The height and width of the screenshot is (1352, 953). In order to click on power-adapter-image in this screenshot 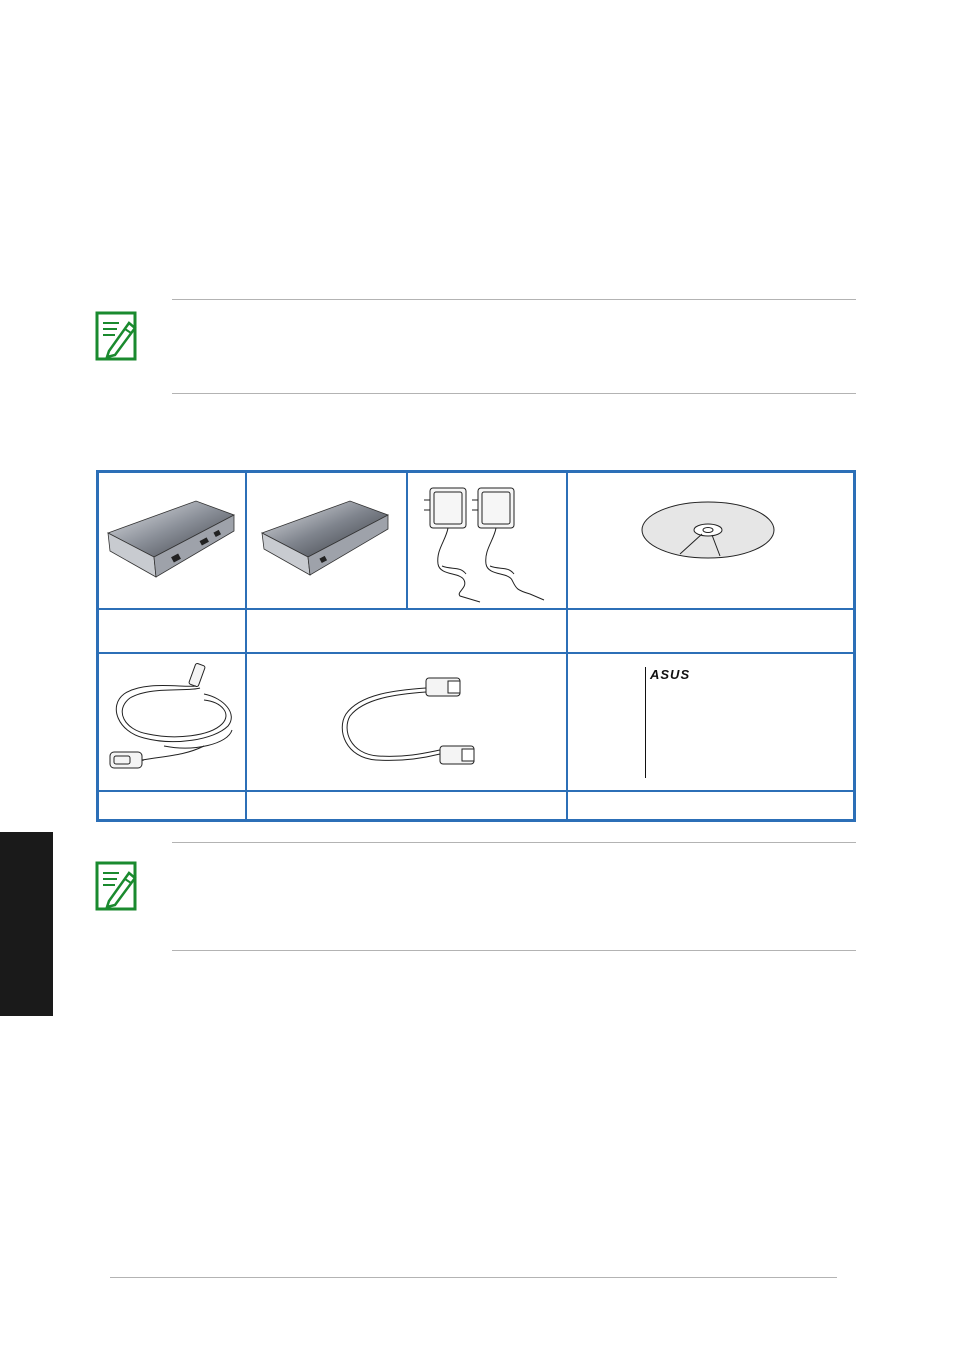, I will do `click(487, 543)`.